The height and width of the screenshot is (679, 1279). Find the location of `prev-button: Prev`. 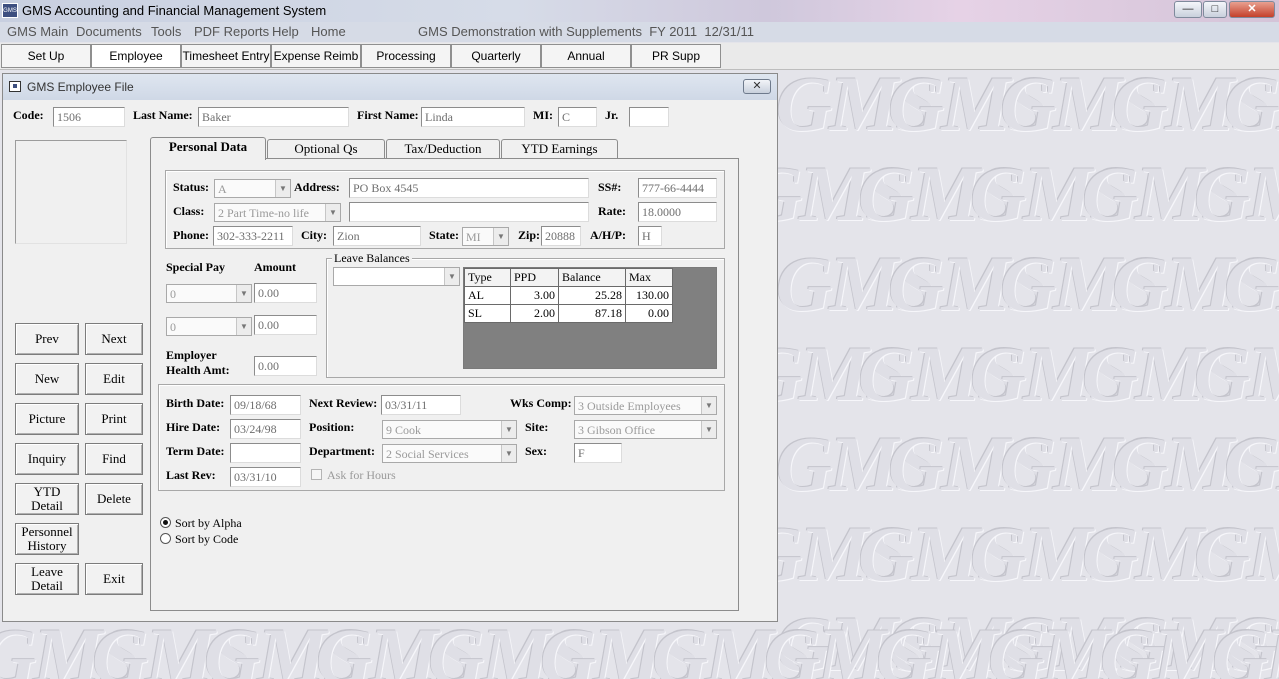

prev-button: Prev is located at coordinates (47, 339).